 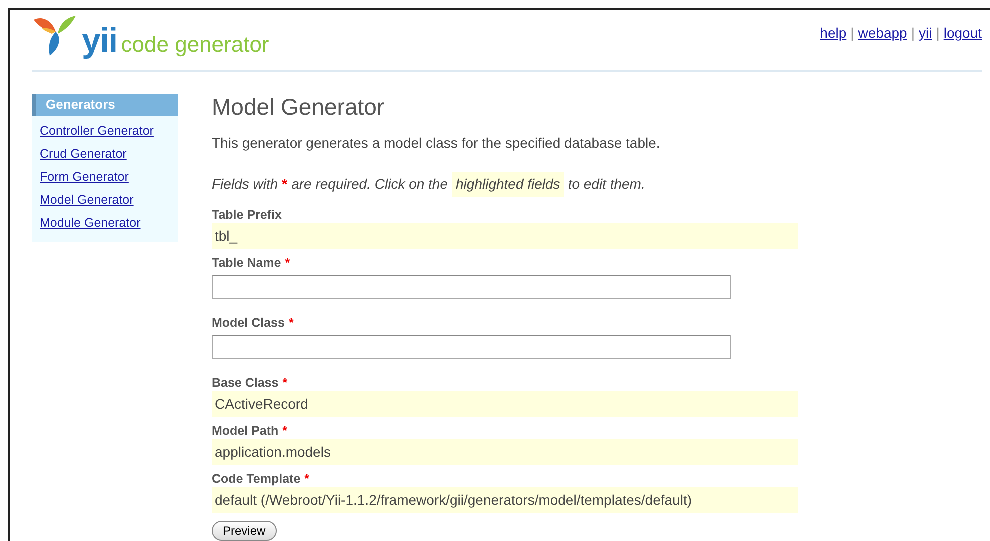 What do you see at coordinates (247, 263) in the screenshot?
I see `field-label: Table Name` at bounding box center [247, 263].